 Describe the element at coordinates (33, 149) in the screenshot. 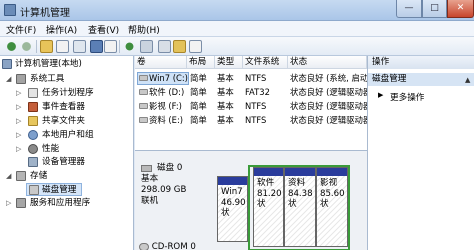

I see `performance-icon` at that location.